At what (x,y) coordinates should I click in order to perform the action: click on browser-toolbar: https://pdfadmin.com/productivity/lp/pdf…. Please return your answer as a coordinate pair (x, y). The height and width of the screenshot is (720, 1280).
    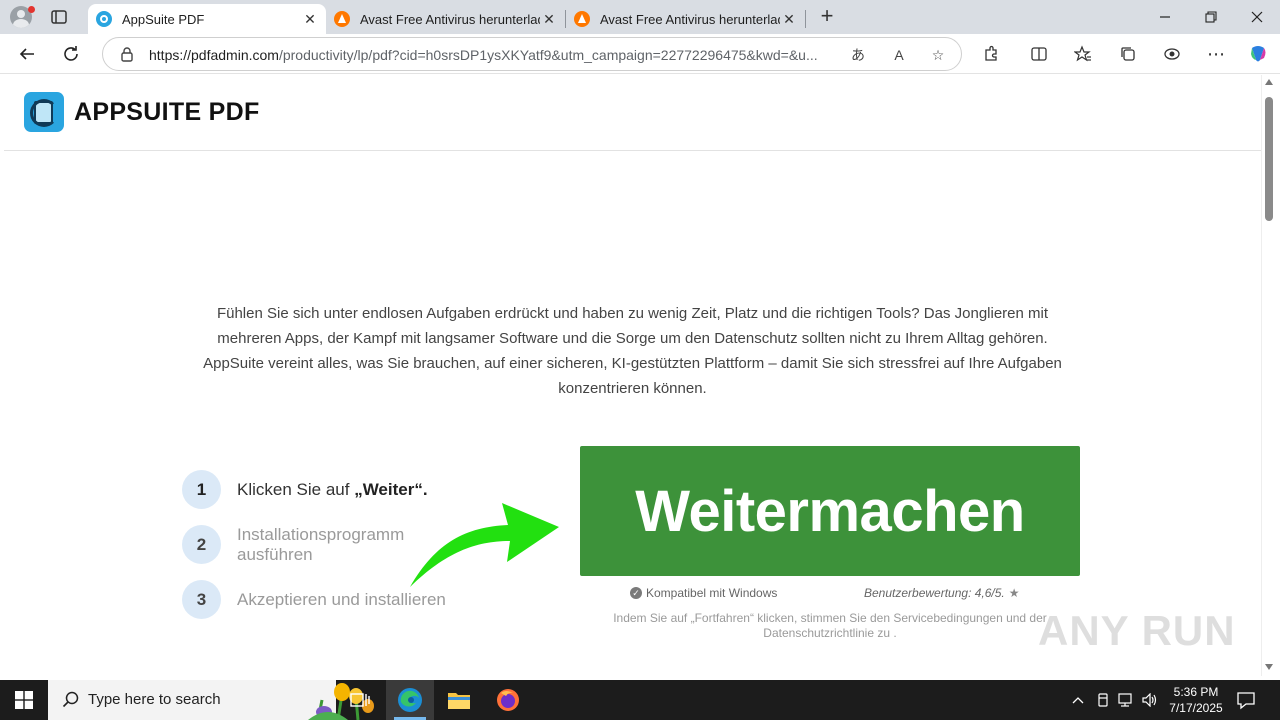
    Looking at the image, I should click on (640, 54).